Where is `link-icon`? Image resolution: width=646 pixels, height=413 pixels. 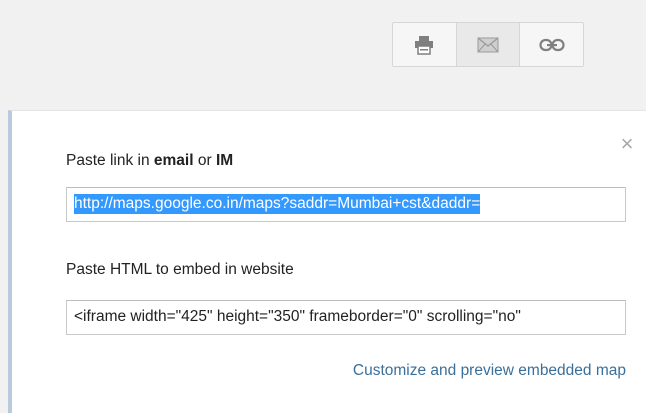 link-icon is located at coordinates (552, 44).